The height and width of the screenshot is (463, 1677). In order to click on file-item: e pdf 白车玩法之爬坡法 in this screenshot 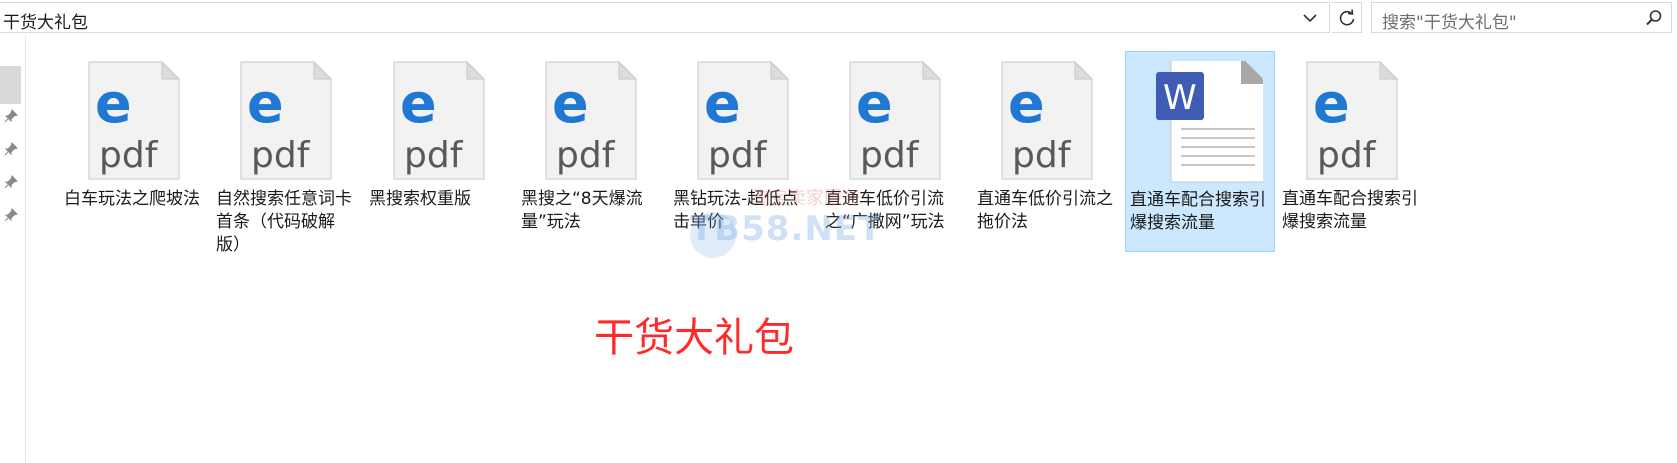, I will do `click(135, 151)`.